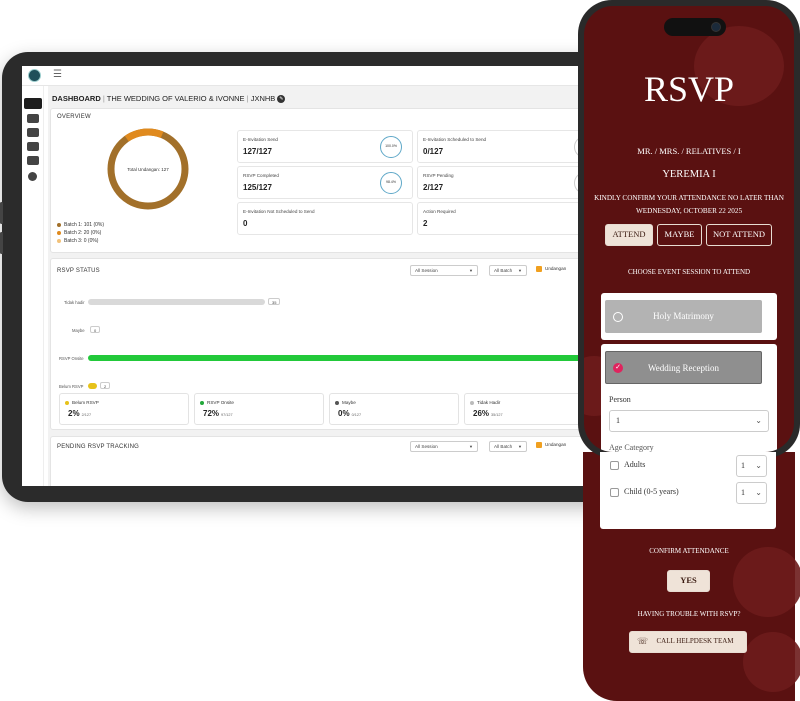 Image resolution: width=800 pixels, height=701 pixels. I want to click on breadcrumb-section: DASHBOARD, so click(76, 98).